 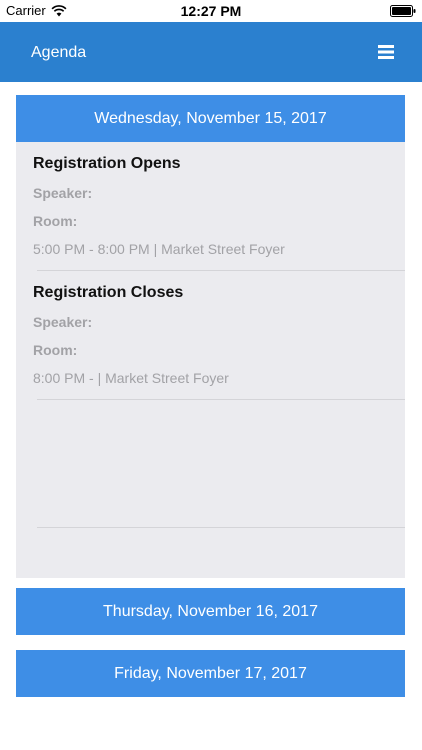 I want to click on session-time-location: 8:00 PM - | Market Street Foyer, so click(x=131, y=378).